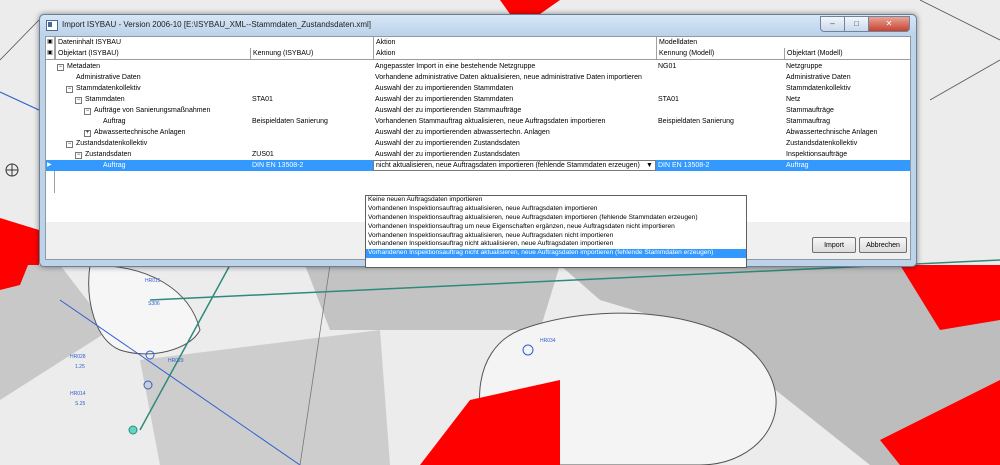 Image resolution: width=1000 pixels, height=465 pixels. Describe the element at coordinates (847, 132) in the screenshot. I see `cell-objektart-modell: Abwassertechnische Anlagen` at that location.